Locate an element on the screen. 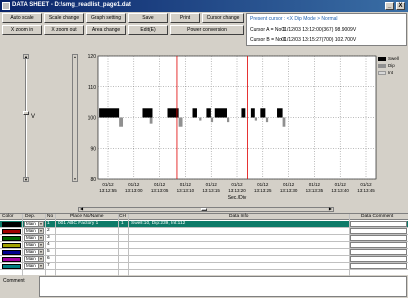  x-scroll-left-icon: ◀ is located at coordinates (81, 209).